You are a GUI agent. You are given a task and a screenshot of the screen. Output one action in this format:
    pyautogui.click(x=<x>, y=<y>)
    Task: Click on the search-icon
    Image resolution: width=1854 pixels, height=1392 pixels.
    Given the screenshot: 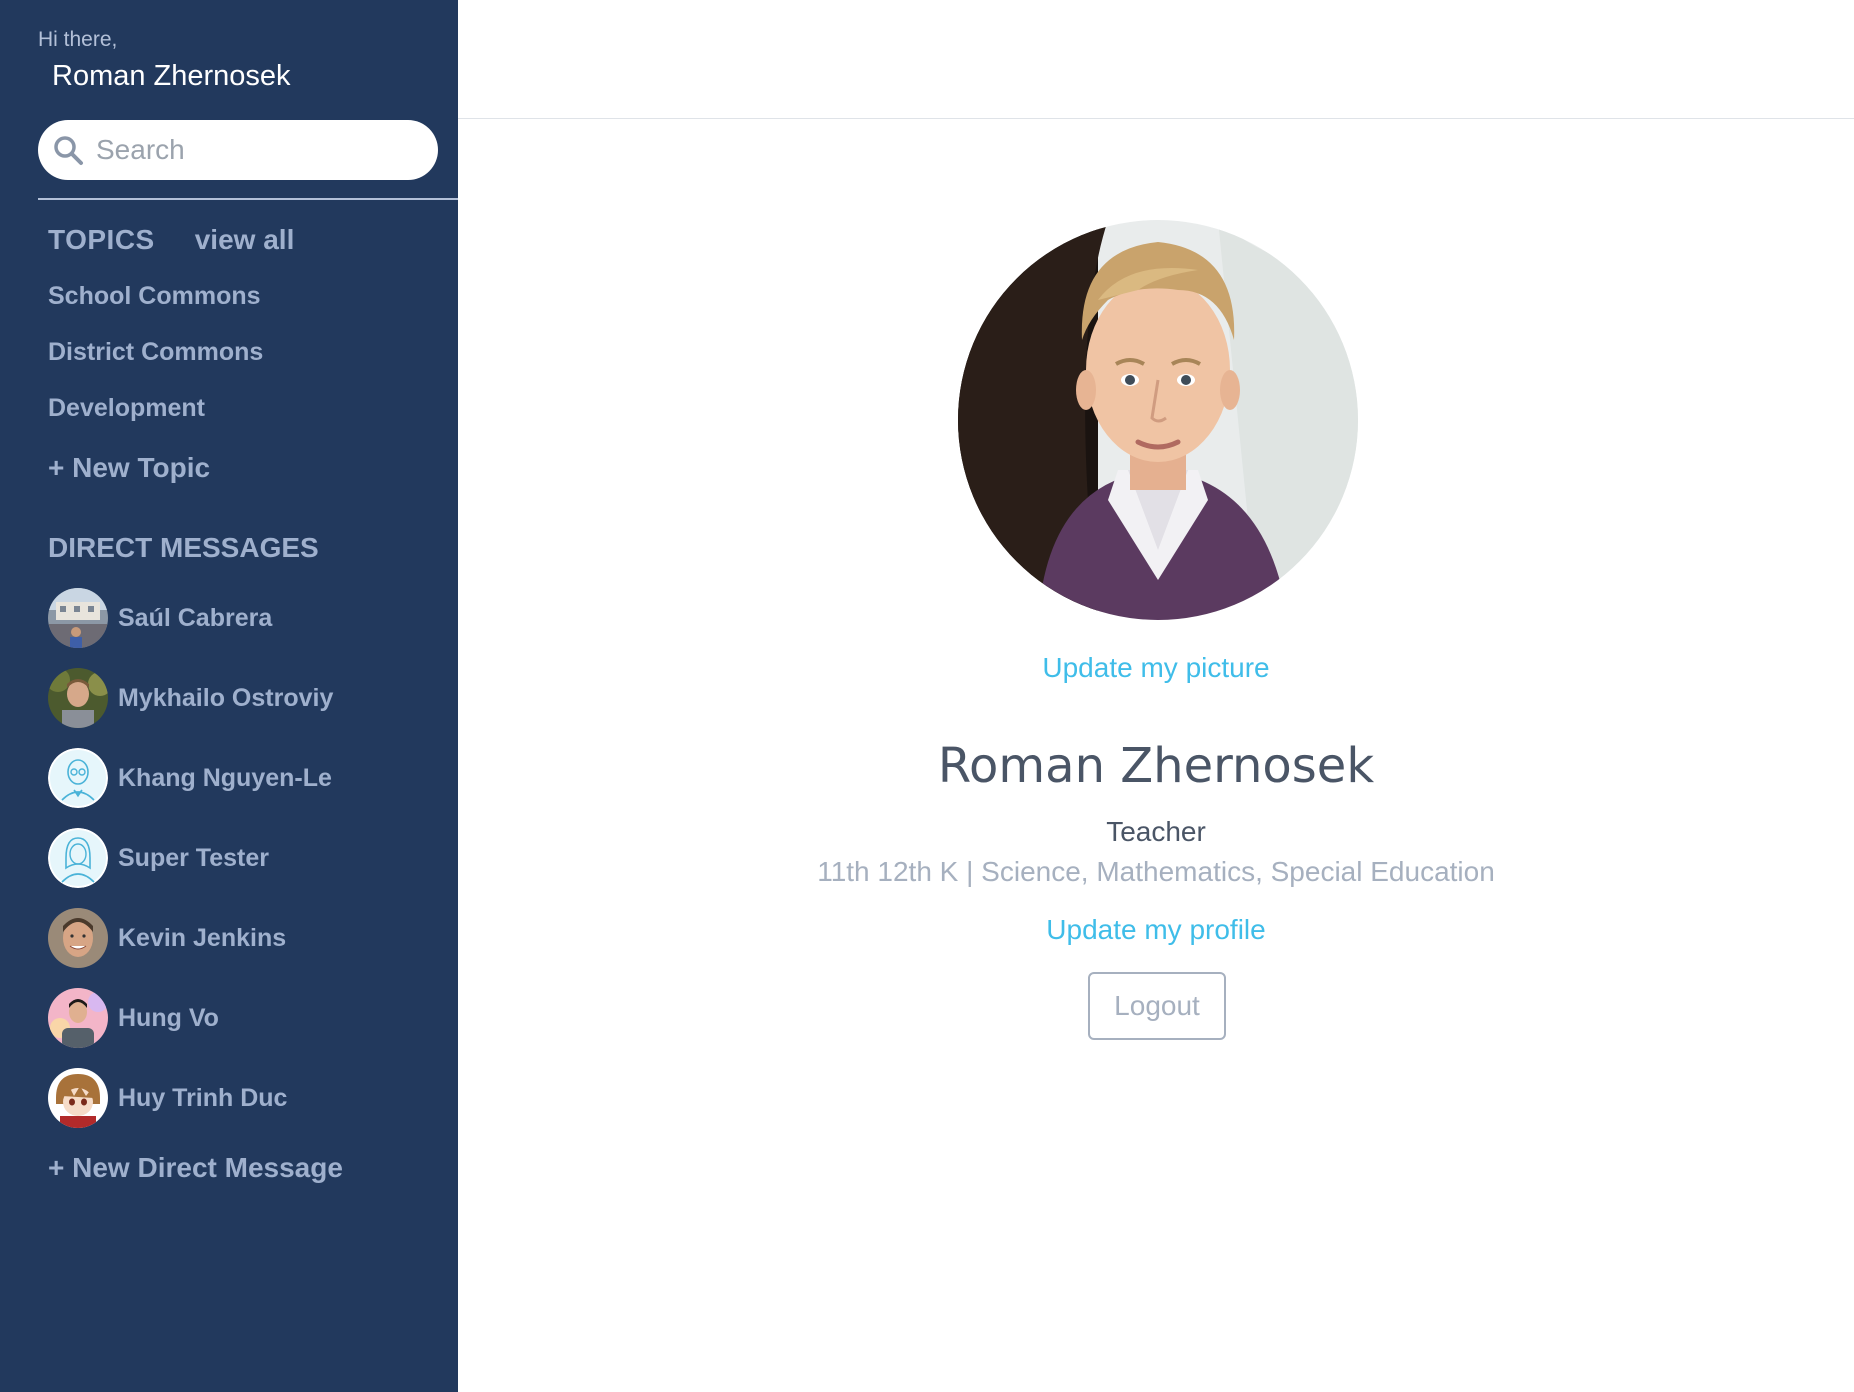 What is the action you would take?
    pyautogui.click(x=68, y=150)
    